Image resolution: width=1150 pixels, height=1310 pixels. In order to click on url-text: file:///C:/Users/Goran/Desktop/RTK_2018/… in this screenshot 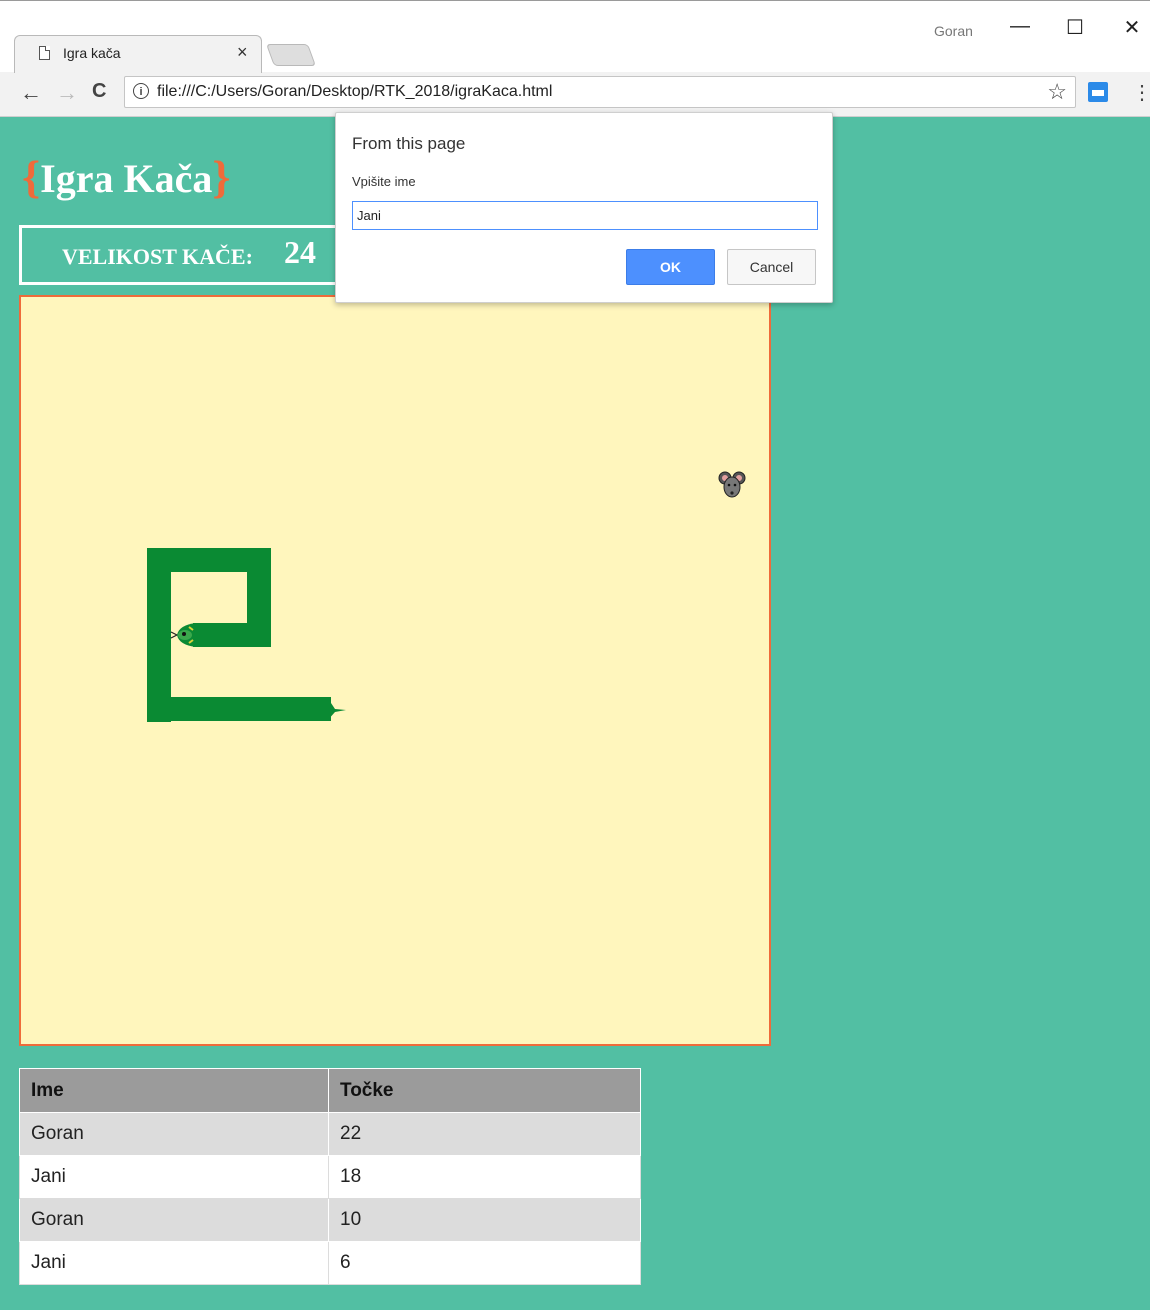, I will do `click(355, 91)`.